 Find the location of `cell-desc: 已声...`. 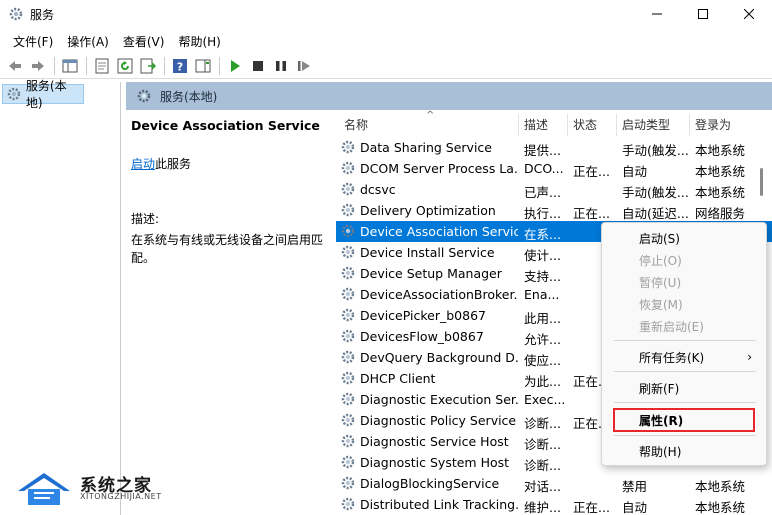

cell-desc: 已声... is located at coordinates (542, 192).